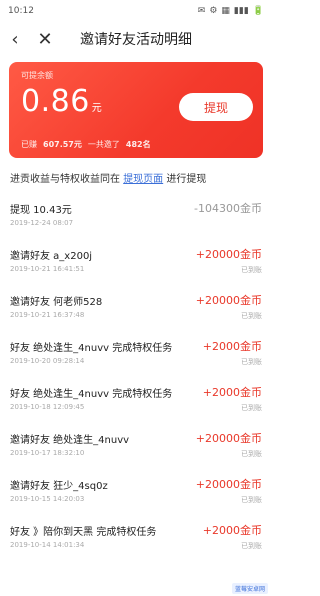 This screenshot has width=320, height=596. What do you see at coordinates (47, 269) in the screenshot?
I see `record-date: 2019-10-21 16:41:51` at bounding box center [47, 269].